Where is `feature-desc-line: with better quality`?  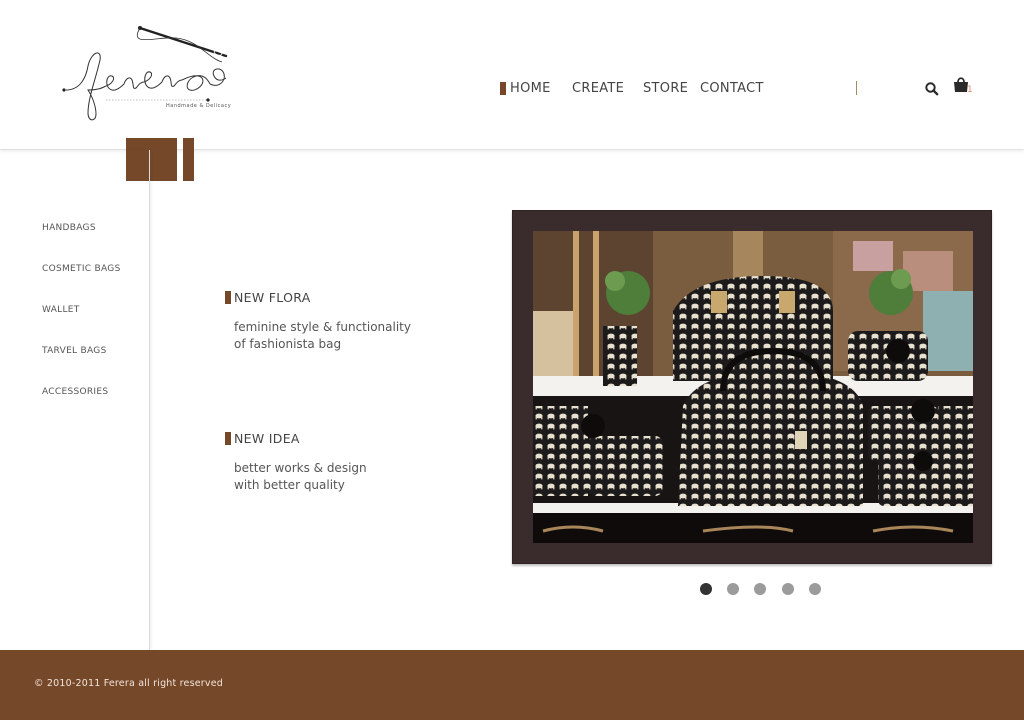 feature-desc-line: with better quality is located at coordinates (289, 485).